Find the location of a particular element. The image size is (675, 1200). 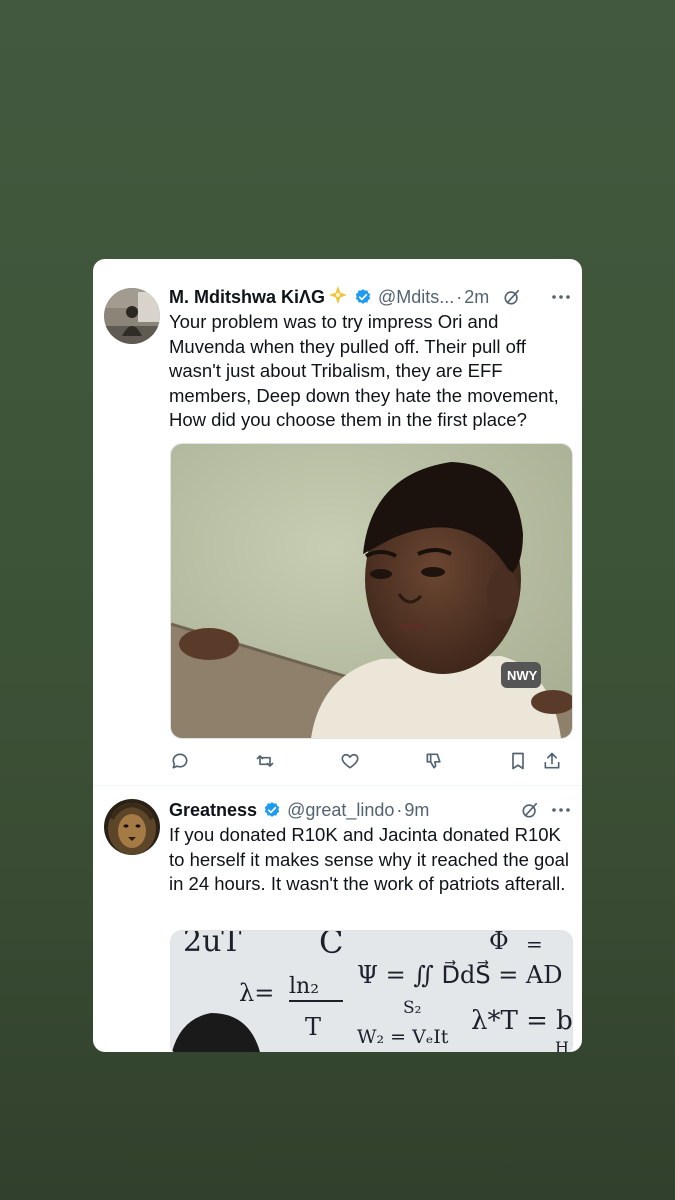

equation: T is located at coordinates (313, 1027).